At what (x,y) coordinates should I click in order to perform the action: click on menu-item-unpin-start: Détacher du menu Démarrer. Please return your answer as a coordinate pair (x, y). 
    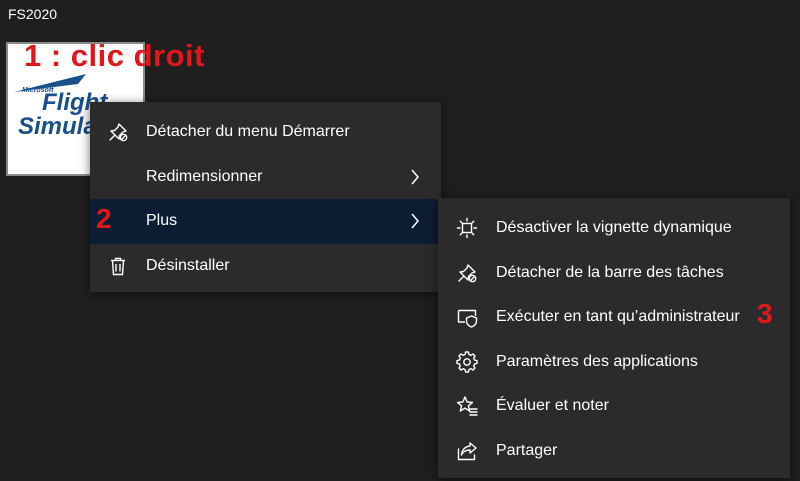
    Looking at the image, I should click on (265, 132).